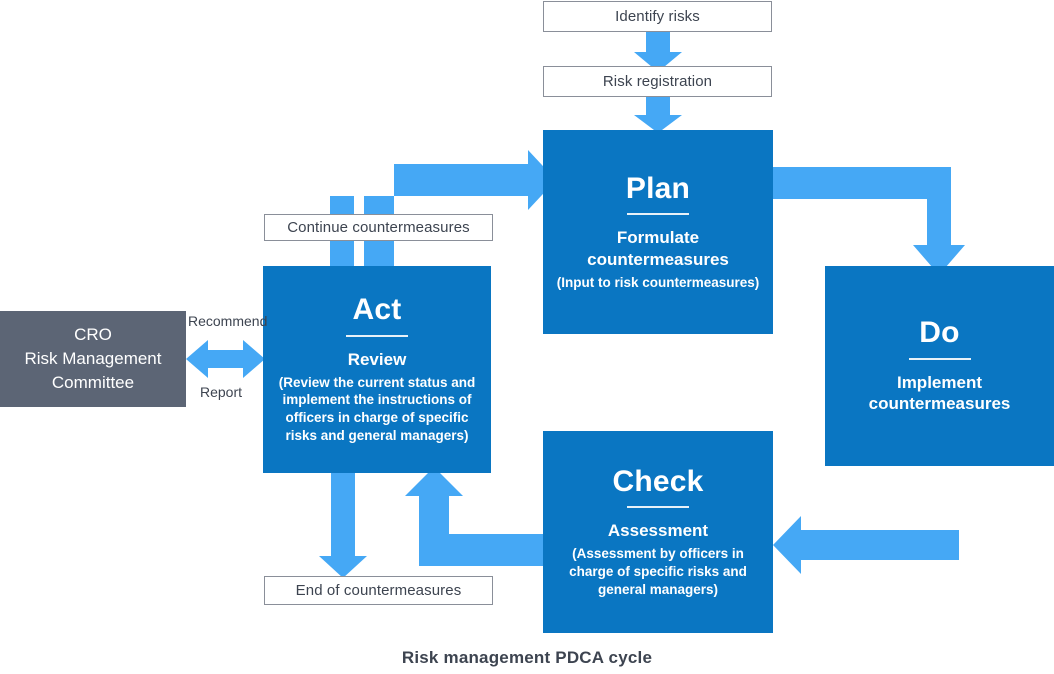  I want to click on panel-check-title: Check, so click(658, 481).